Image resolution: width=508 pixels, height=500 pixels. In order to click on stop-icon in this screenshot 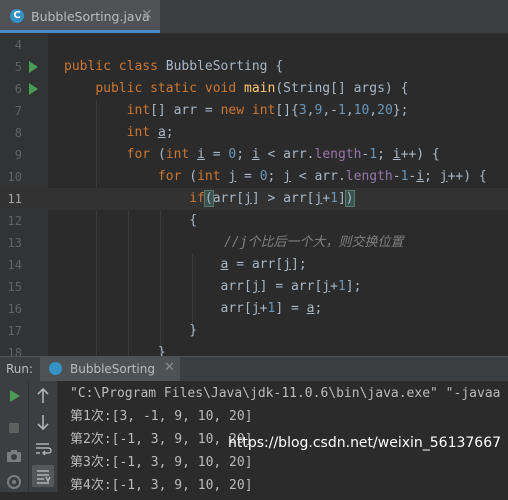, I will do `click(14, 428)`.